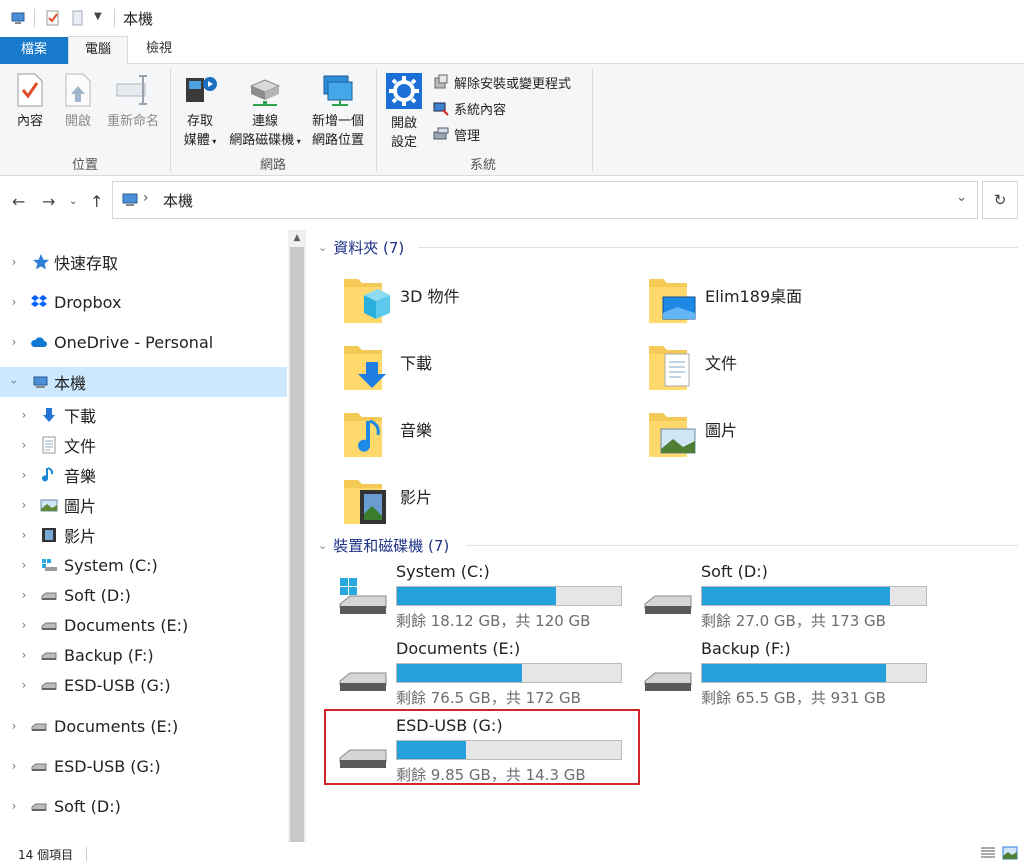 The image size is (1024, 867). What do you see at coordinates (363, 596) in the screenshot?
I see `windows-drive-icon` at bounding box center [363, 596].